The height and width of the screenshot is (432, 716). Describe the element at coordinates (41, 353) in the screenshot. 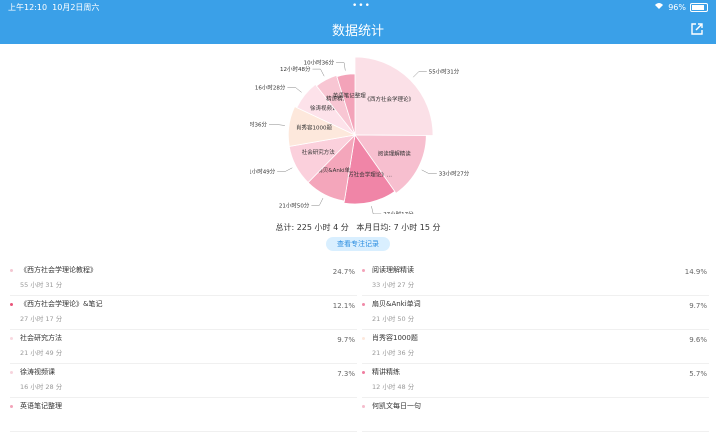

I see `item-duration: 21 小时 49 分` at that location.